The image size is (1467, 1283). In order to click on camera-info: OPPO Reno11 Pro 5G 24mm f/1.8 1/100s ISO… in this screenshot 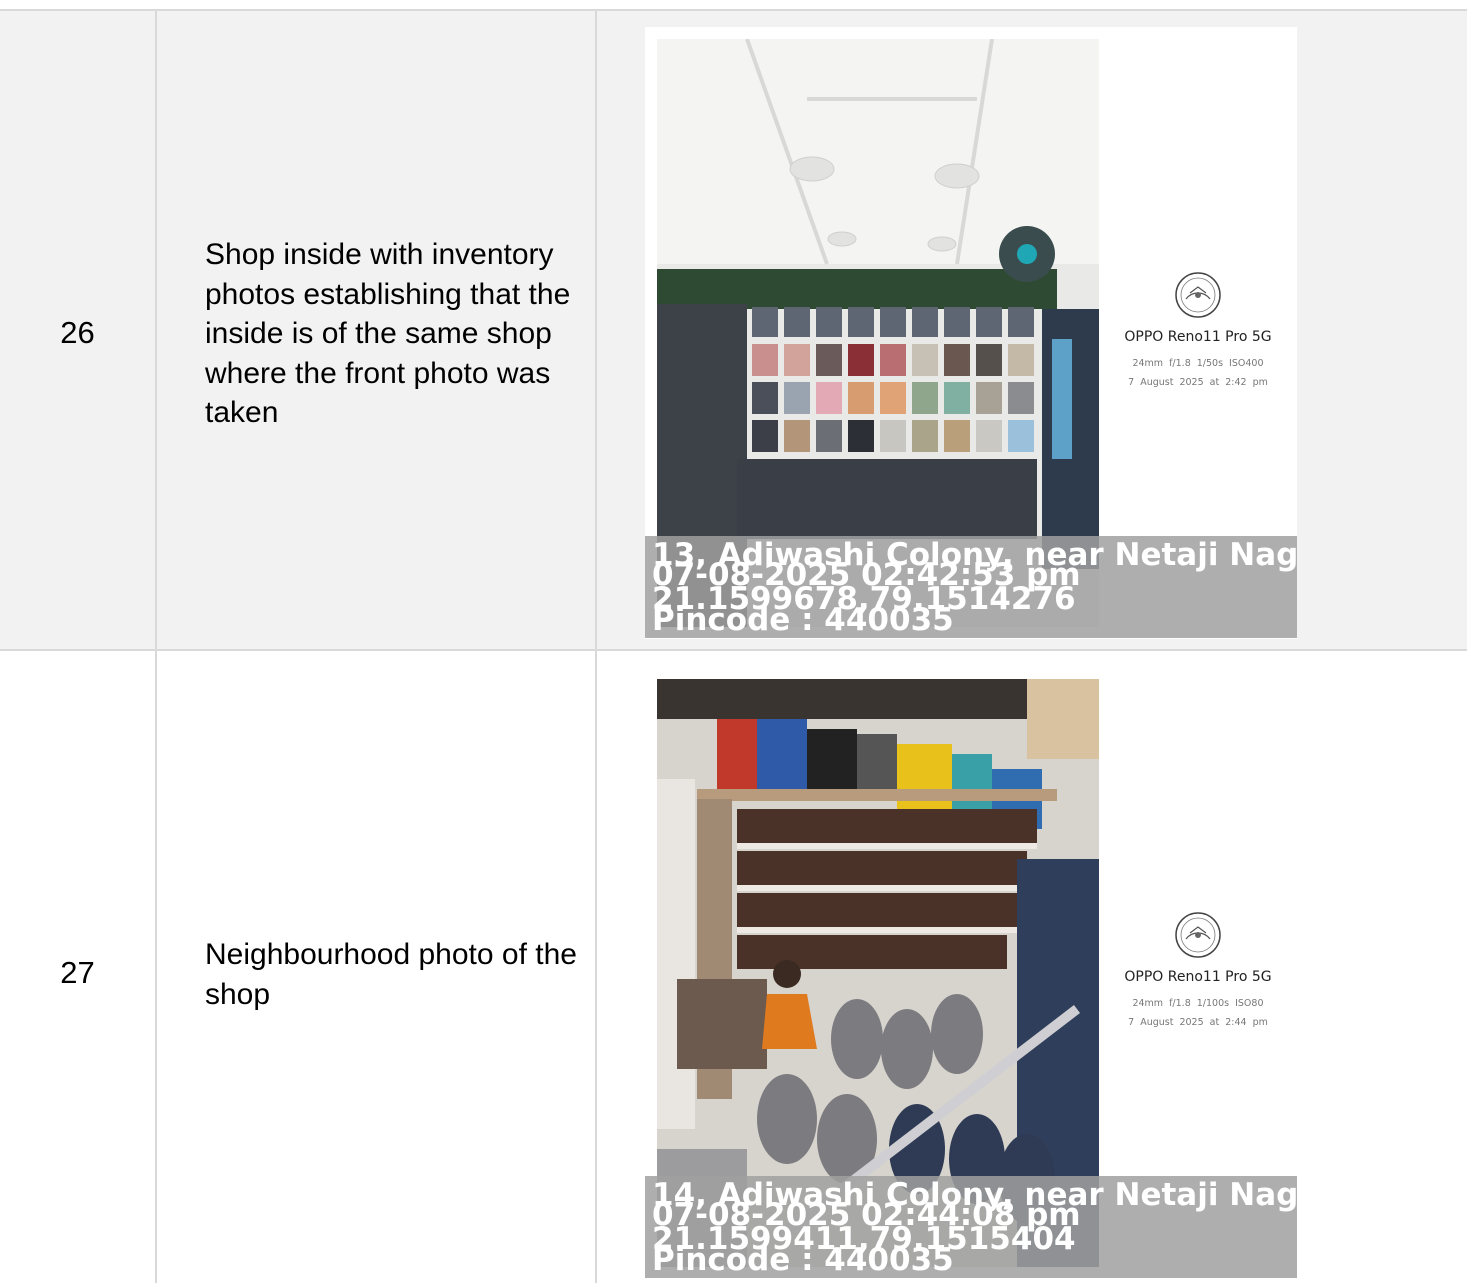, I will do `click(1198, 971)`.